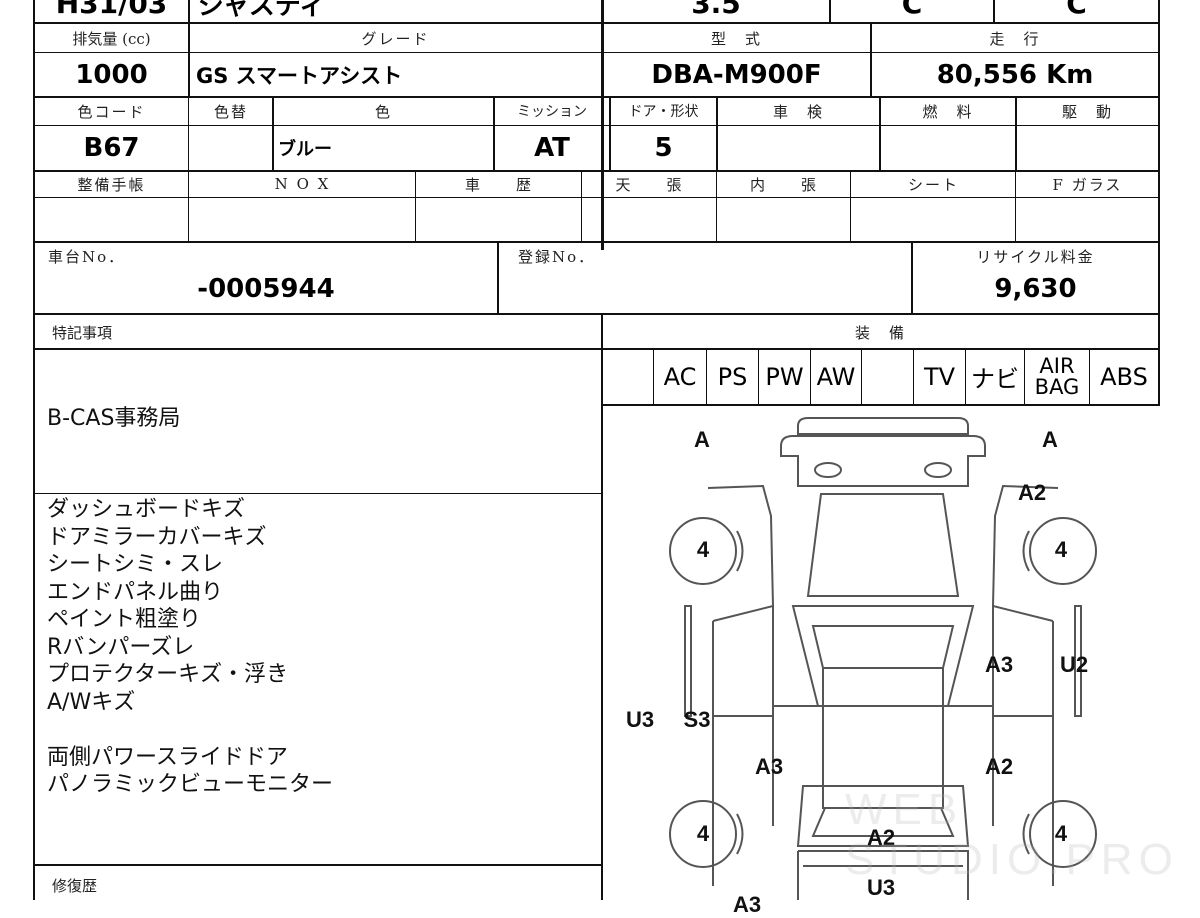 This screenshot has width=1200, height=918. What do you see at coordinates (880, 332) in the screenshot?
I see `equipment-title: 装 備` at bounding box center [880, 332].